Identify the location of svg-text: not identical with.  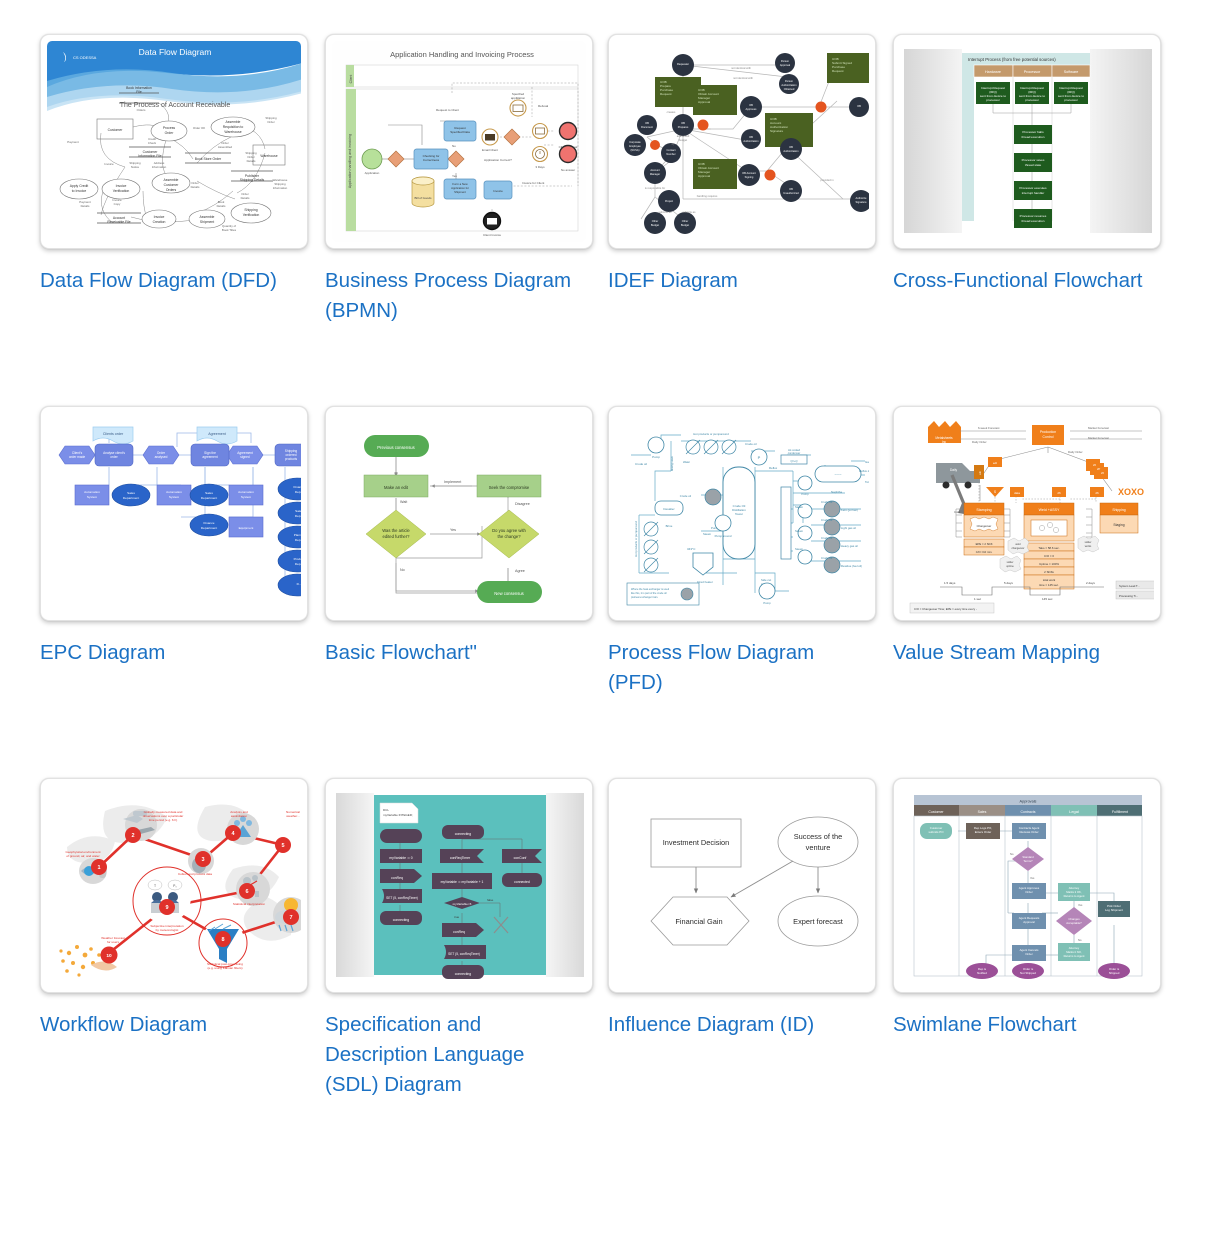
(743, 78).